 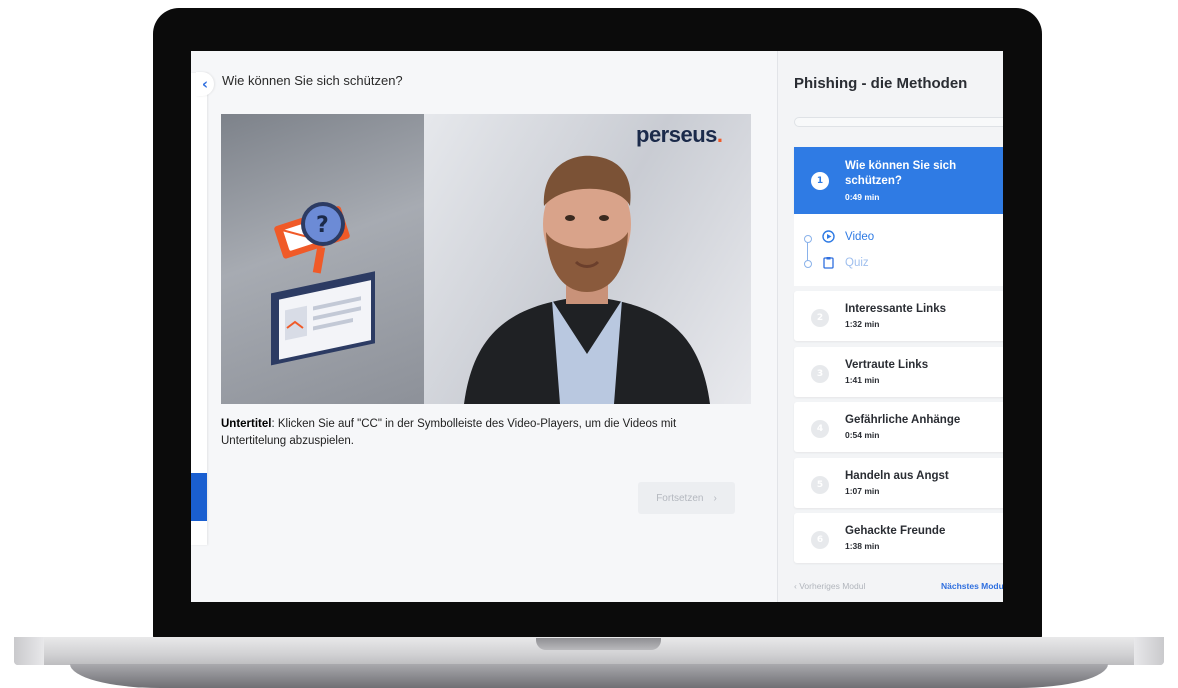 What do you see at coordinates (862, 491) in the screenshot?
I see `lesson-item-duration: 1:07 min` at bounding box center [862, 491].